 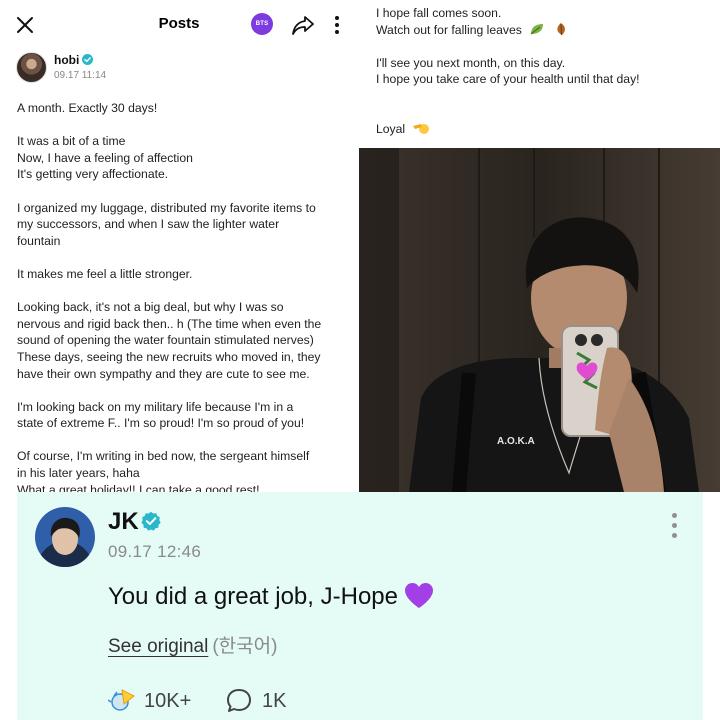 I want to click on post-paragraph: A month. Exactly 30 days!, so click(x=183, y=108).